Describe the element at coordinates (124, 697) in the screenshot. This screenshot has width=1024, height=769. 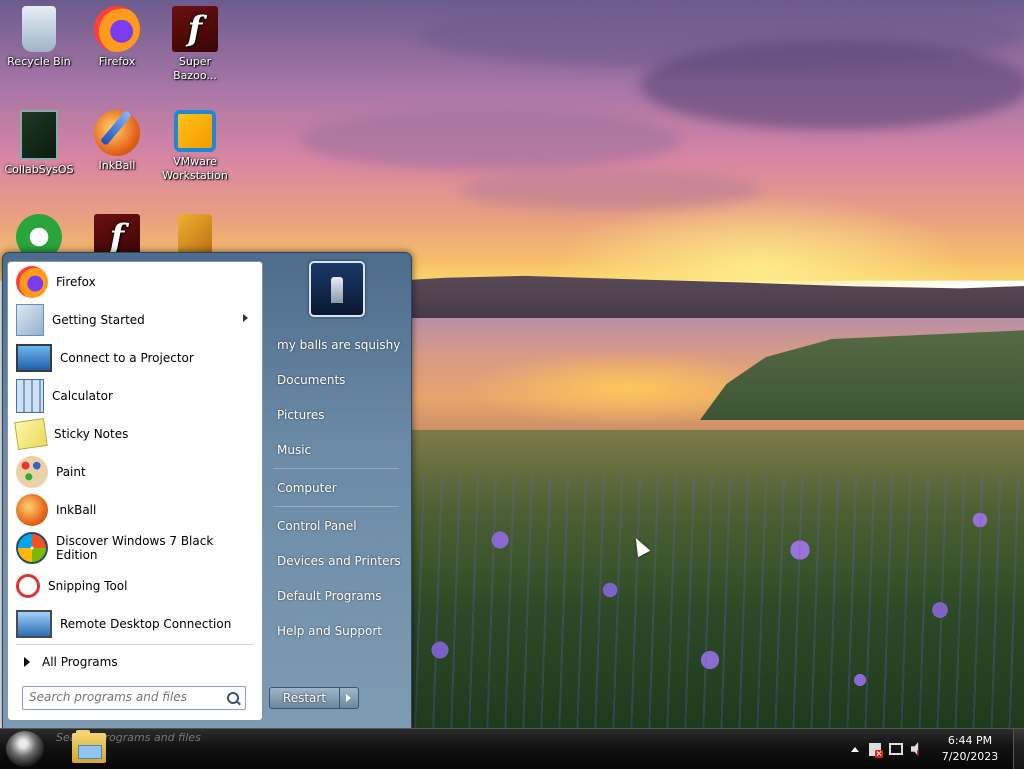
I see `search-input` at that location.